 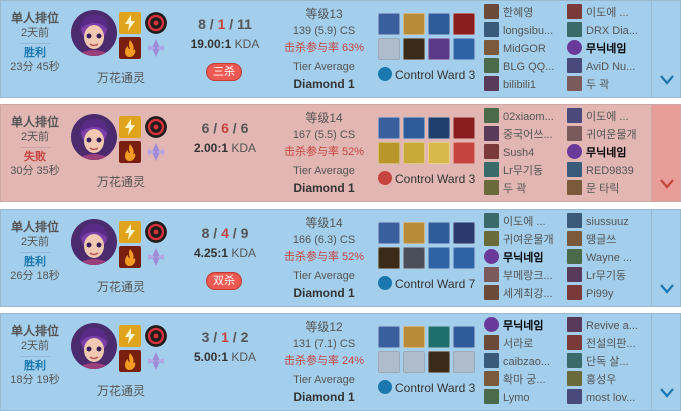 What do you see at coordinates (526, 49) in the screenshot?
I see `player-entry: MidGOR` at bounding box center [526, 49].